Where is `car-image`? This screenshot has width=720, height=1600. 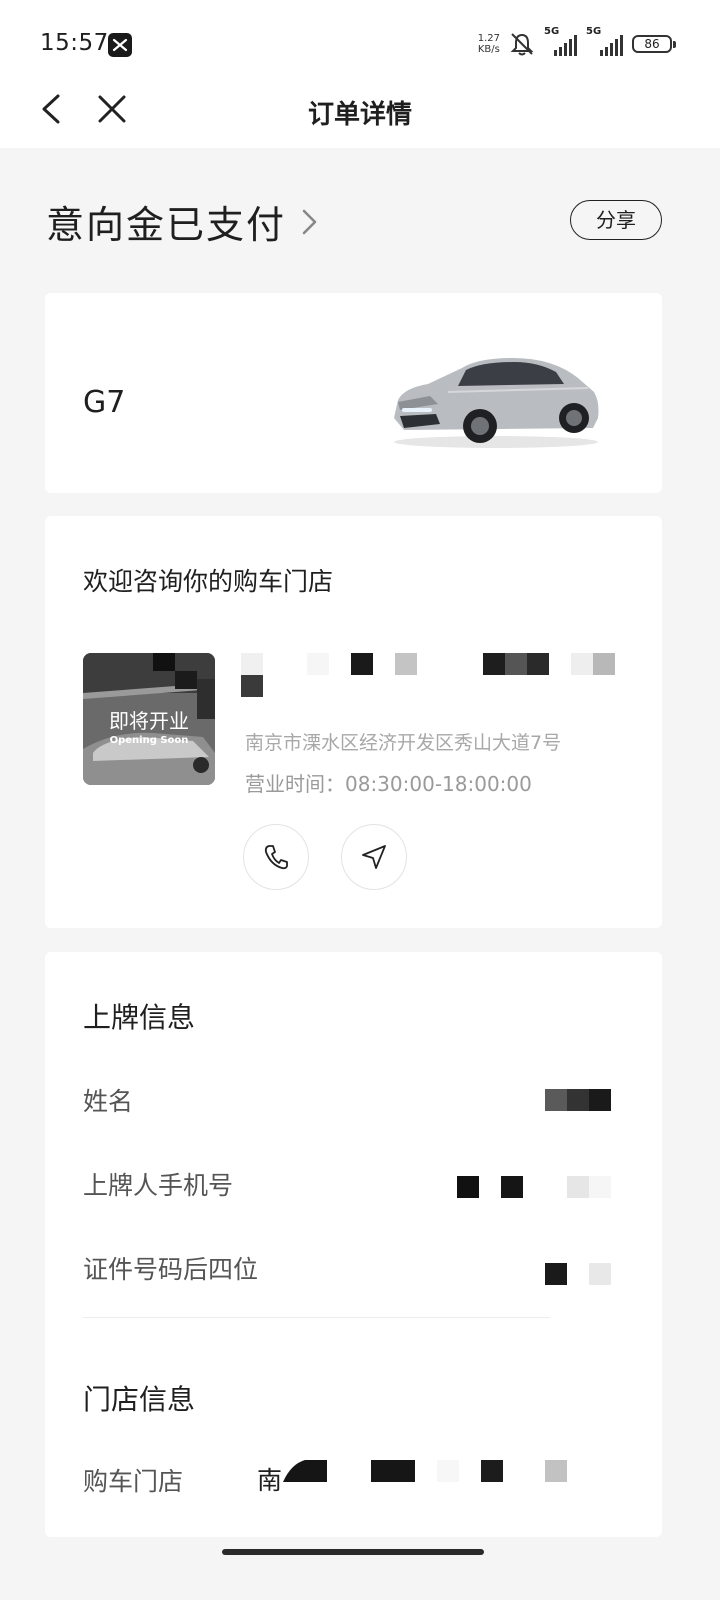 car-image is located at coordinates (496, 403).